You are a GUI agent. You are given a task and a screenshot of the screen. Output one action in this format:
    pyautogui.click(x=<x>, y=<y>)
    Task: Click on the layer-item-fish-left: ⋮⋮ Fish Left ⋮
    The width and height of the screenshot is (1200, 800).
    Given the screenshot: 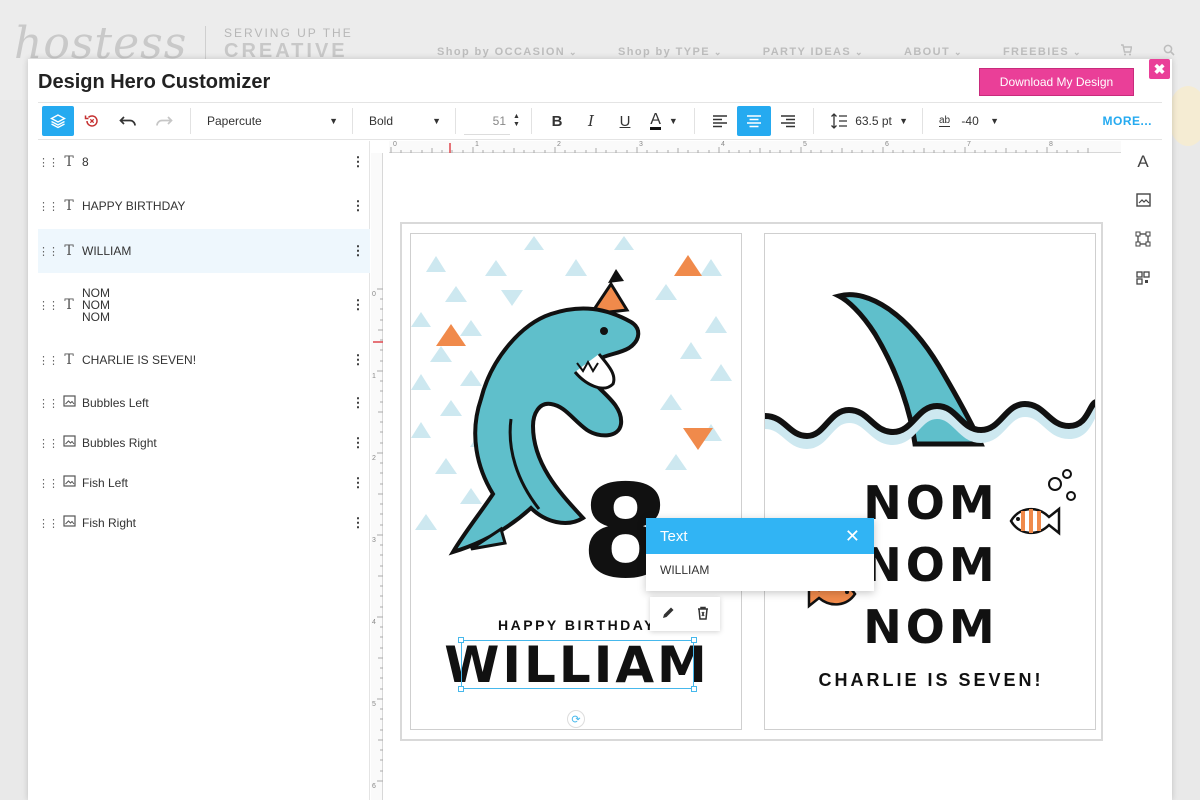 What is the action you would take?
    pyautogui.click(x=204, y=483)
    